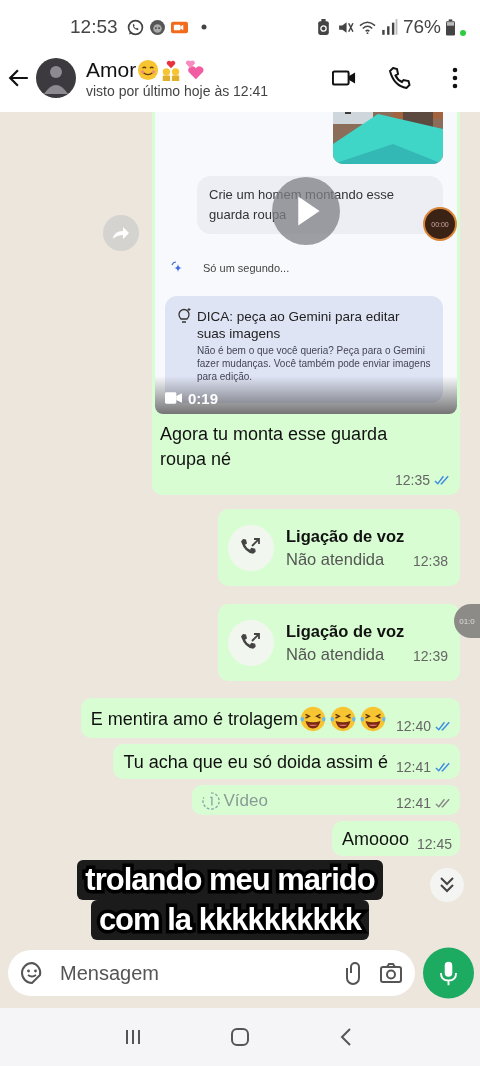 Image resolution: width=480 pixels, height=1066 pixels. I want to click on message-text: Tu acha que eu só doida assim é, so click(255, 762).